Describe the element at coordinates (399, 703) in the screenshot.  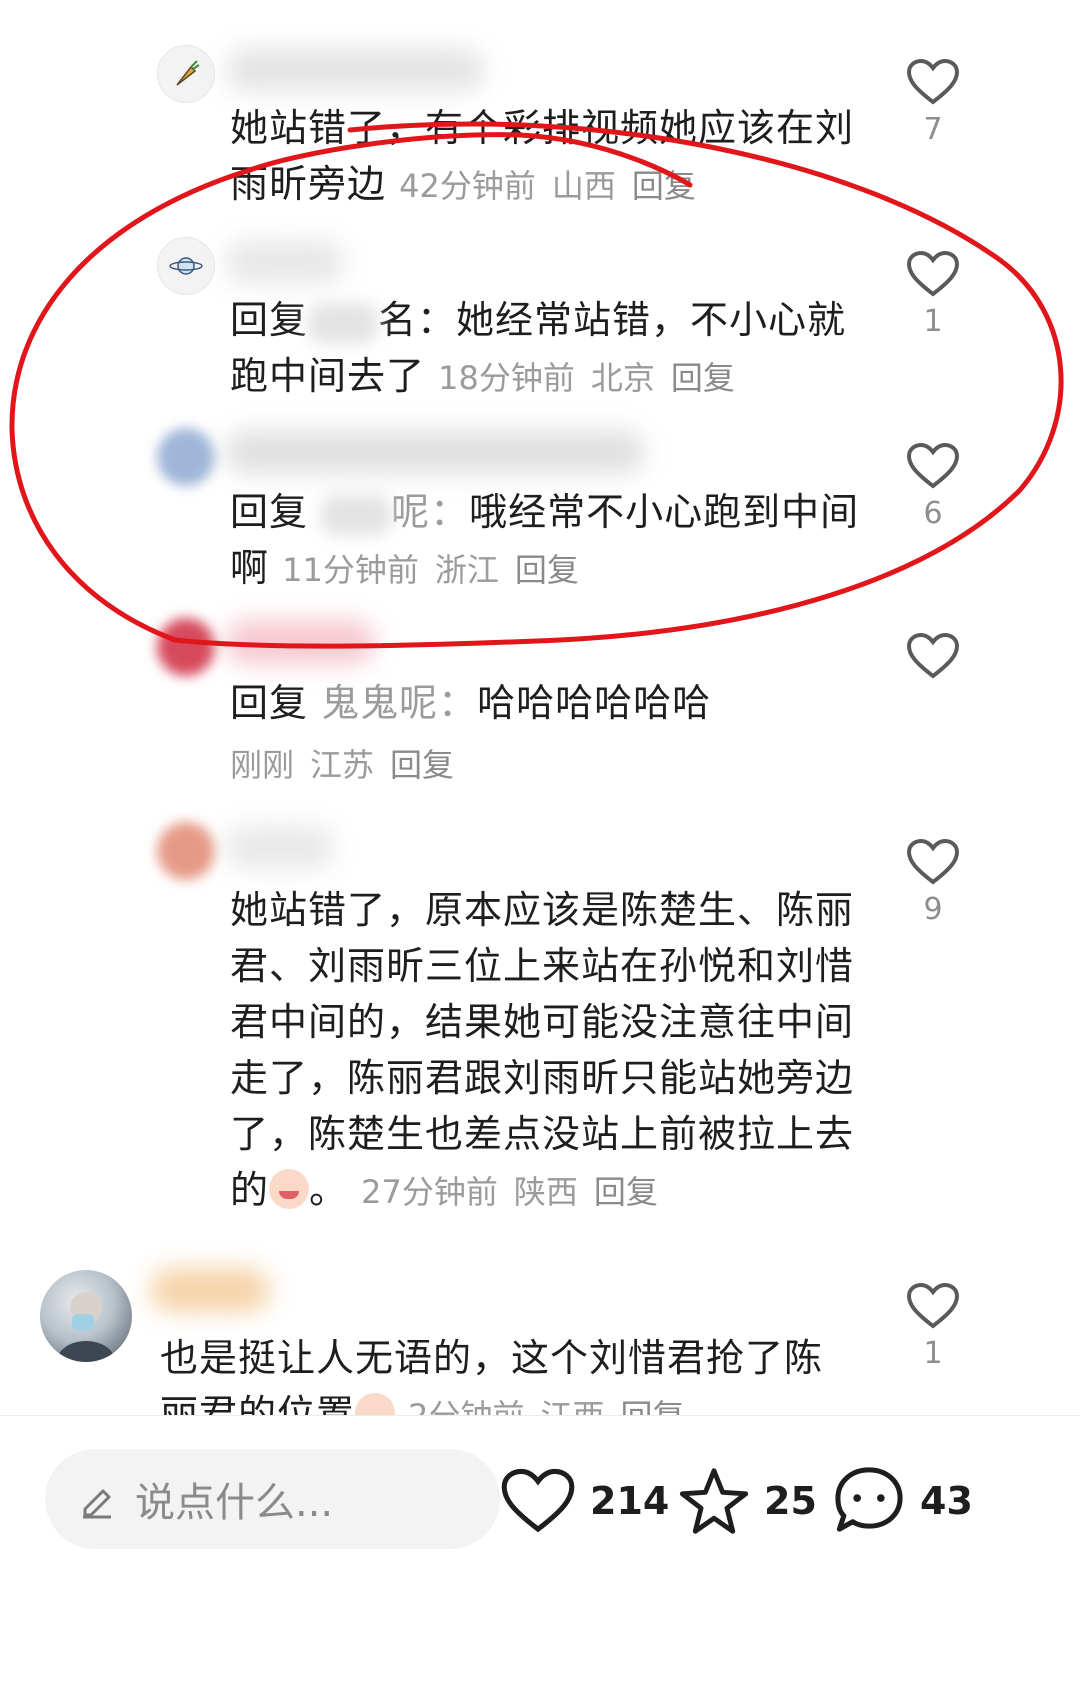
I see `mention: 鬼鬼呢：` at that location.